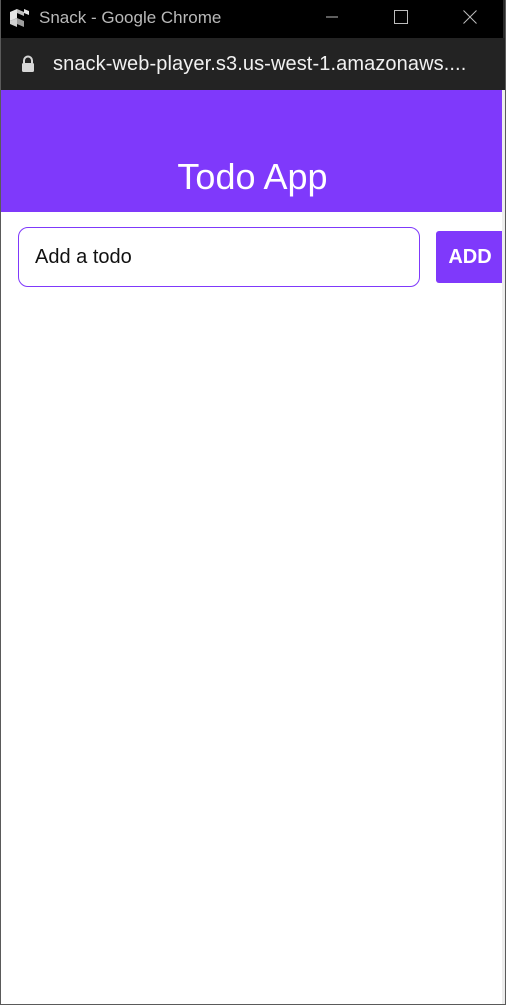  I want to click on snack-logo-icon, so click(20, 18).